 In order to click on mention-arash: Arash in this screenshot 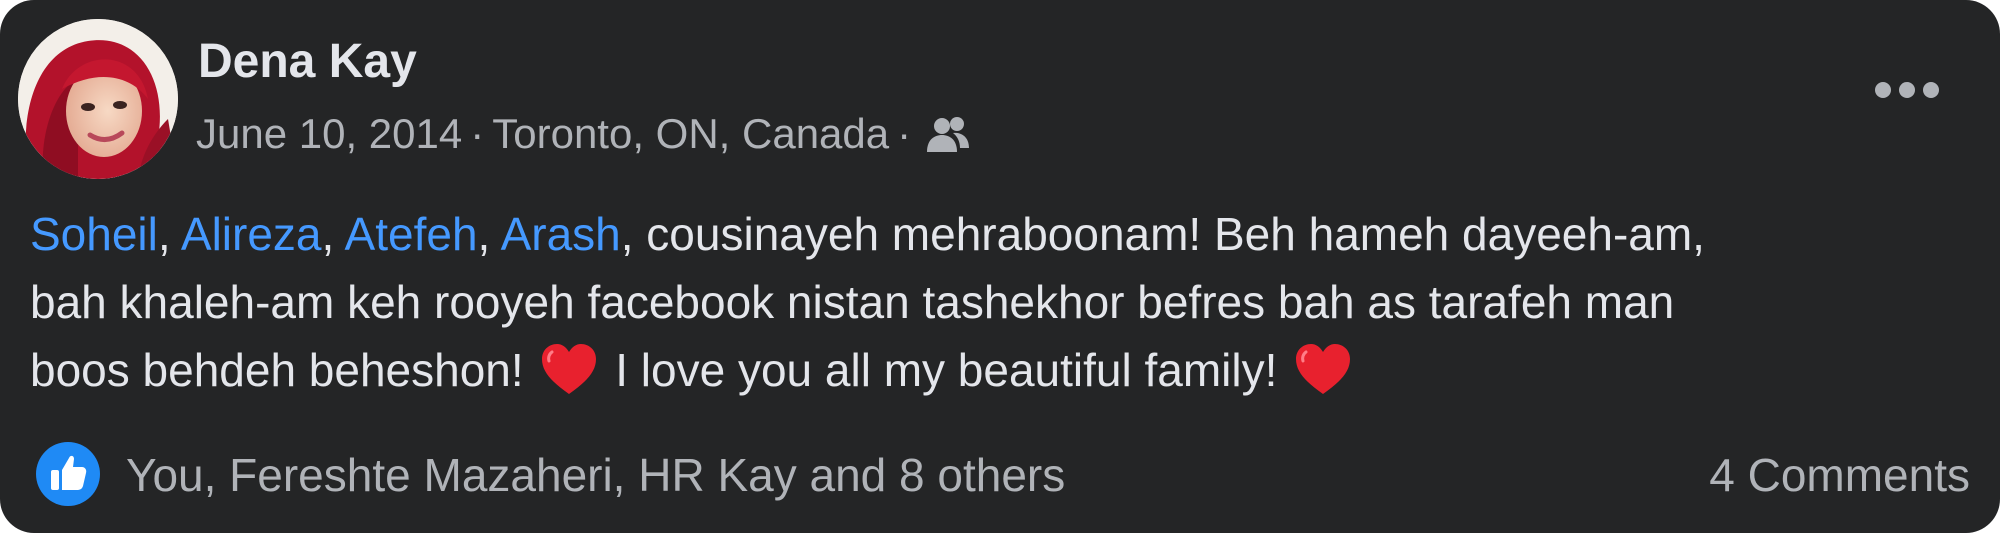, I will do `click(561, 234)`.